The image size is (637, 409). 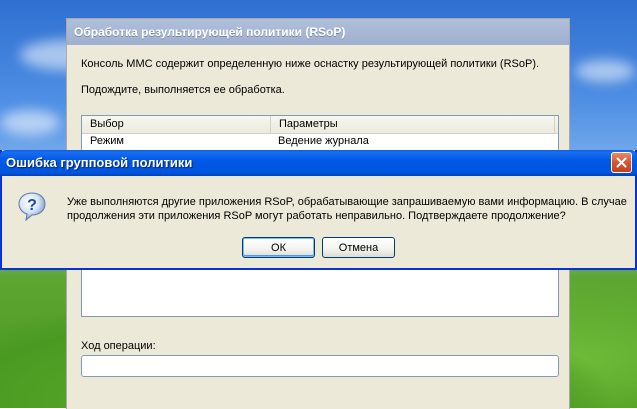 I want to click on cancel-button: Отмена, so click(x=358, y=247).